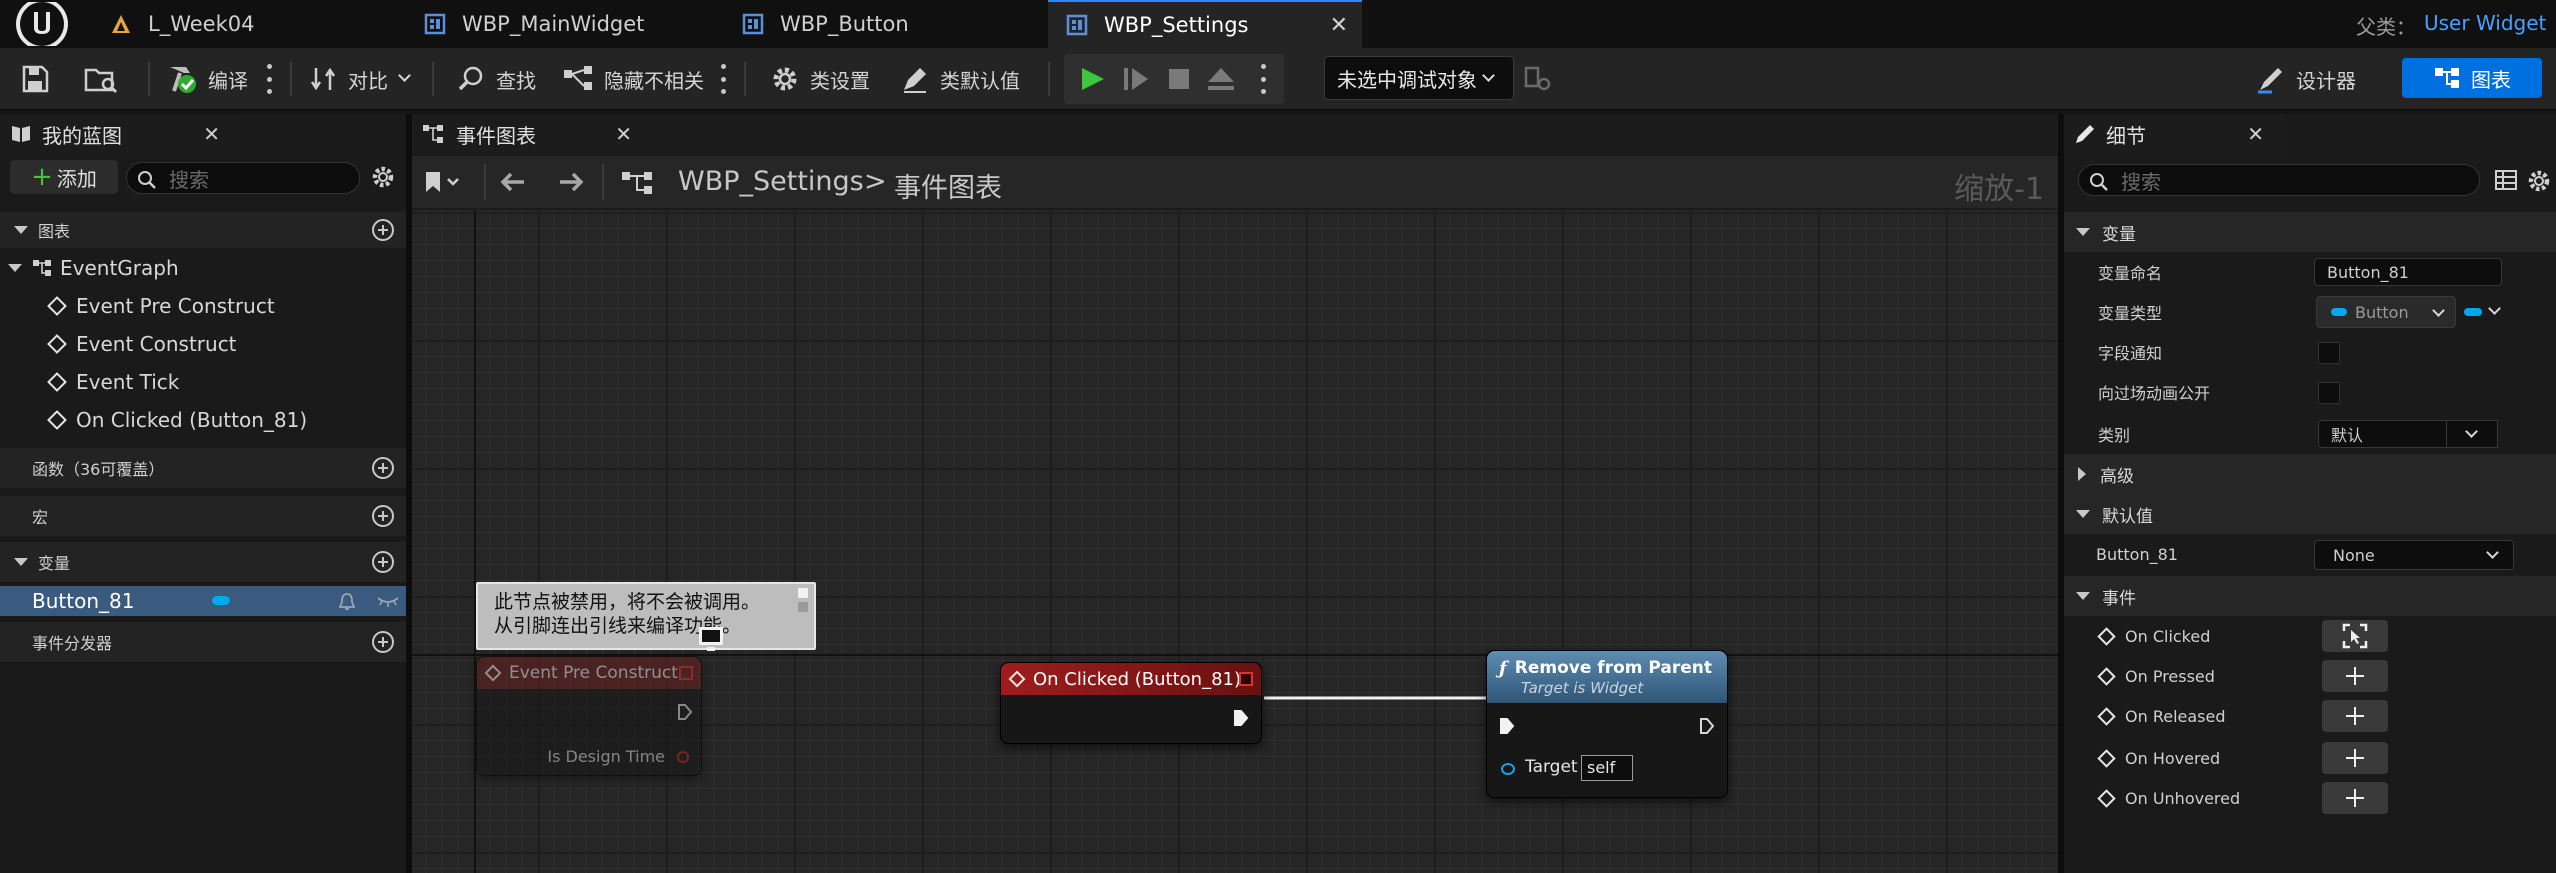  What do you see at coordinates (35, 79) in the screenshot?
I see `save-icon` at bounding box center [35, 79].